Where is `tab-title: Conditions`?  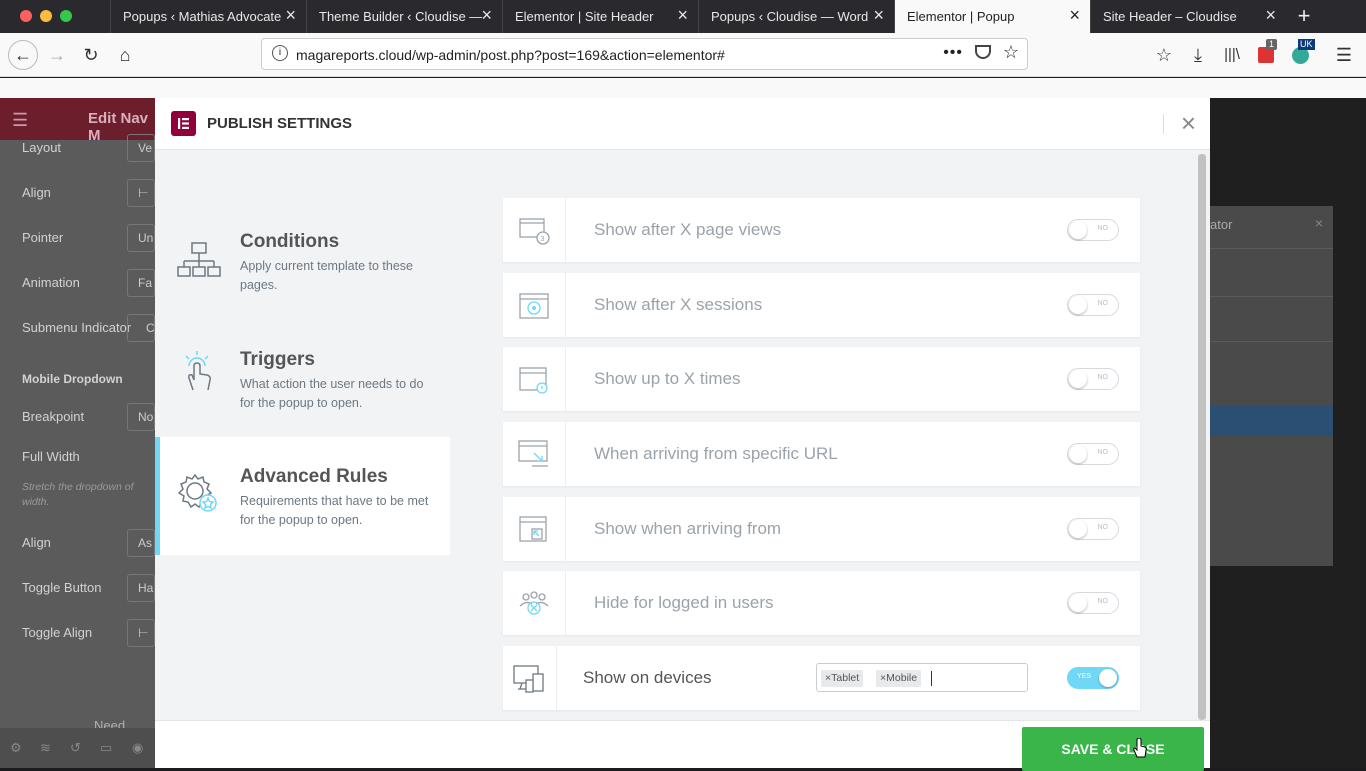 tab-title: Conditions is located at coordinates (290, 241).